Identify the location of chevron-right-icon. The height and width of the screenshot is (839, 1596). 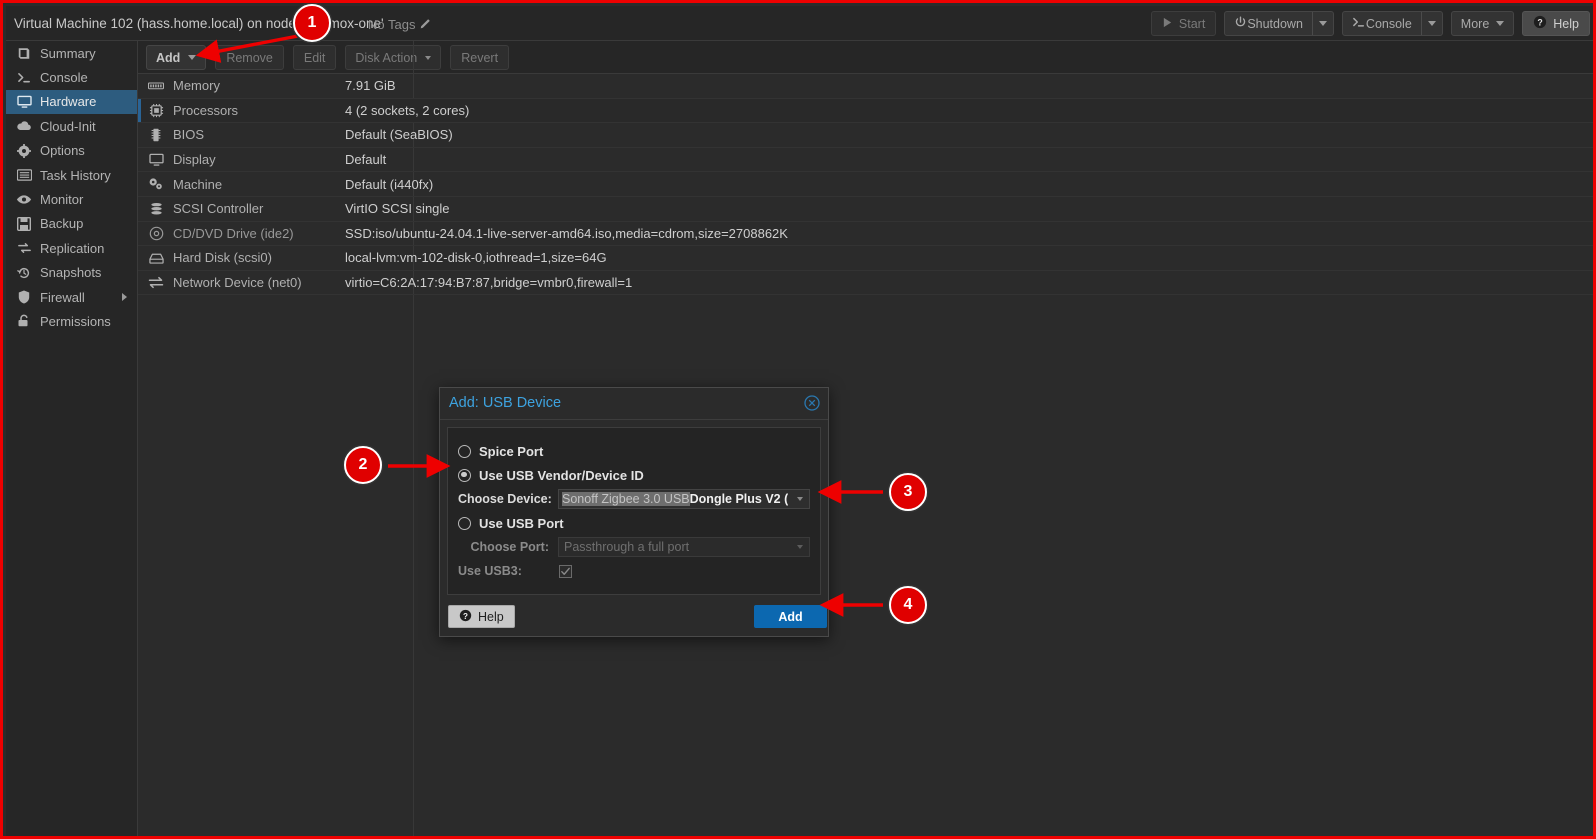
(124, 297).